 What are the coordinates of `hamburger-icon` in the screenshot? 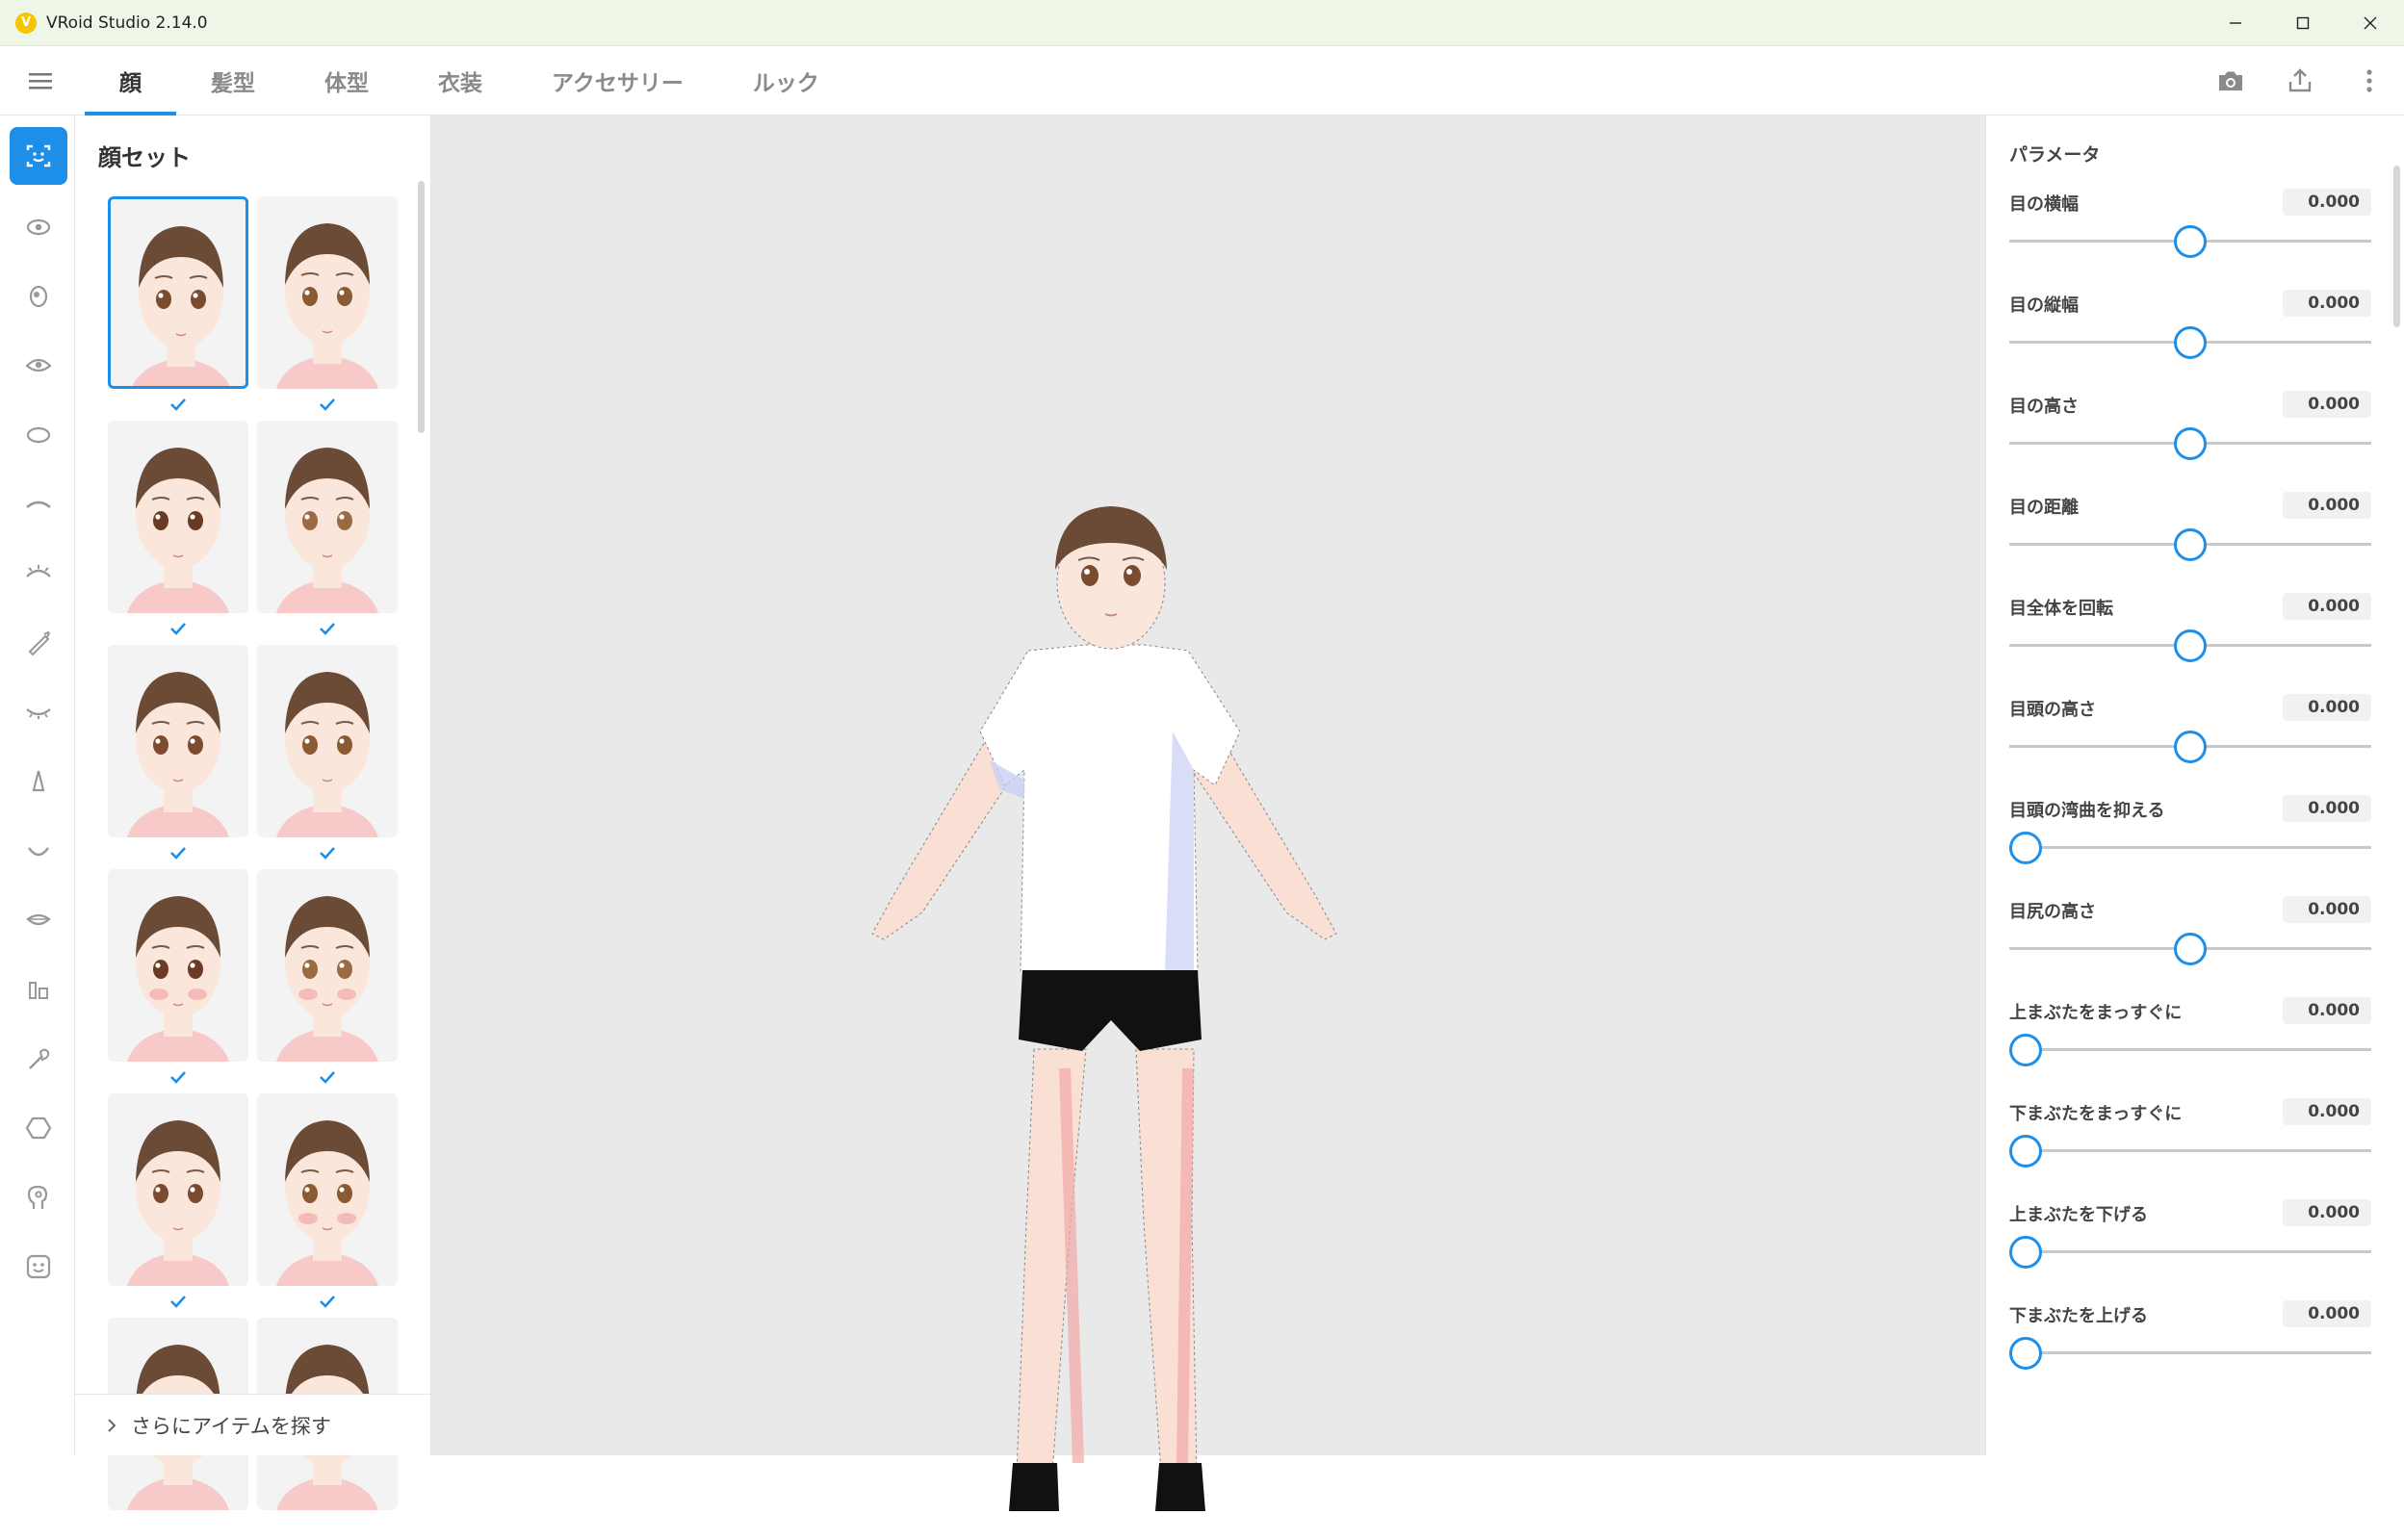 It's located at (40, 81).